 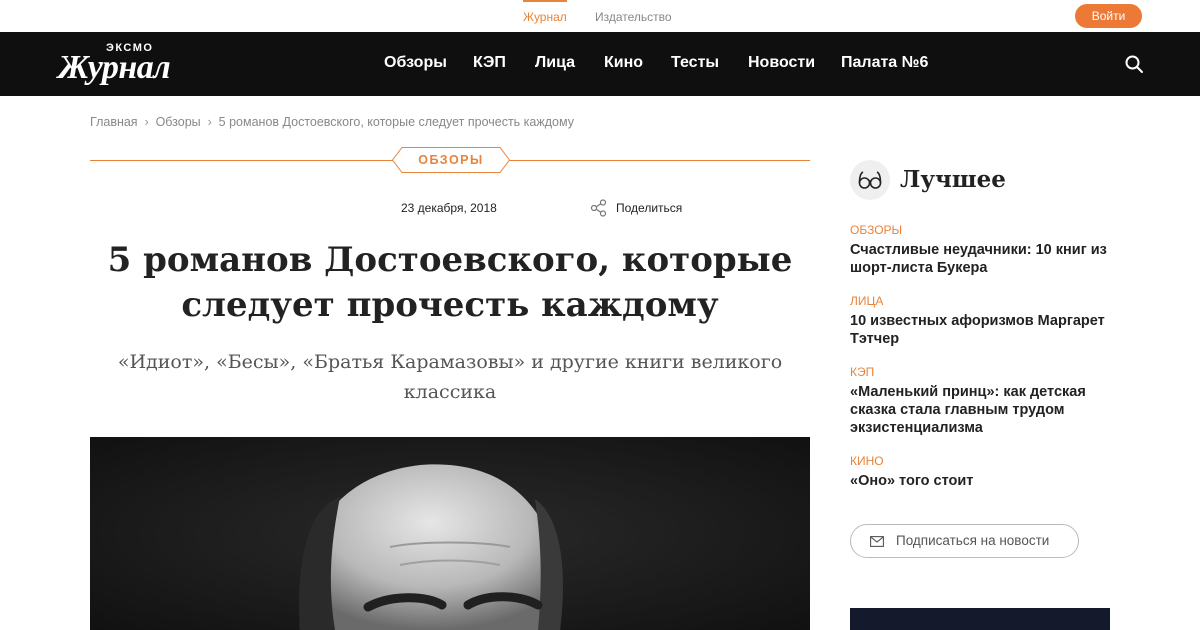 What do you see at coordinates (980, 619) in the screenshot?
I see `sidebar-banner` at bounding box center [980, 619].